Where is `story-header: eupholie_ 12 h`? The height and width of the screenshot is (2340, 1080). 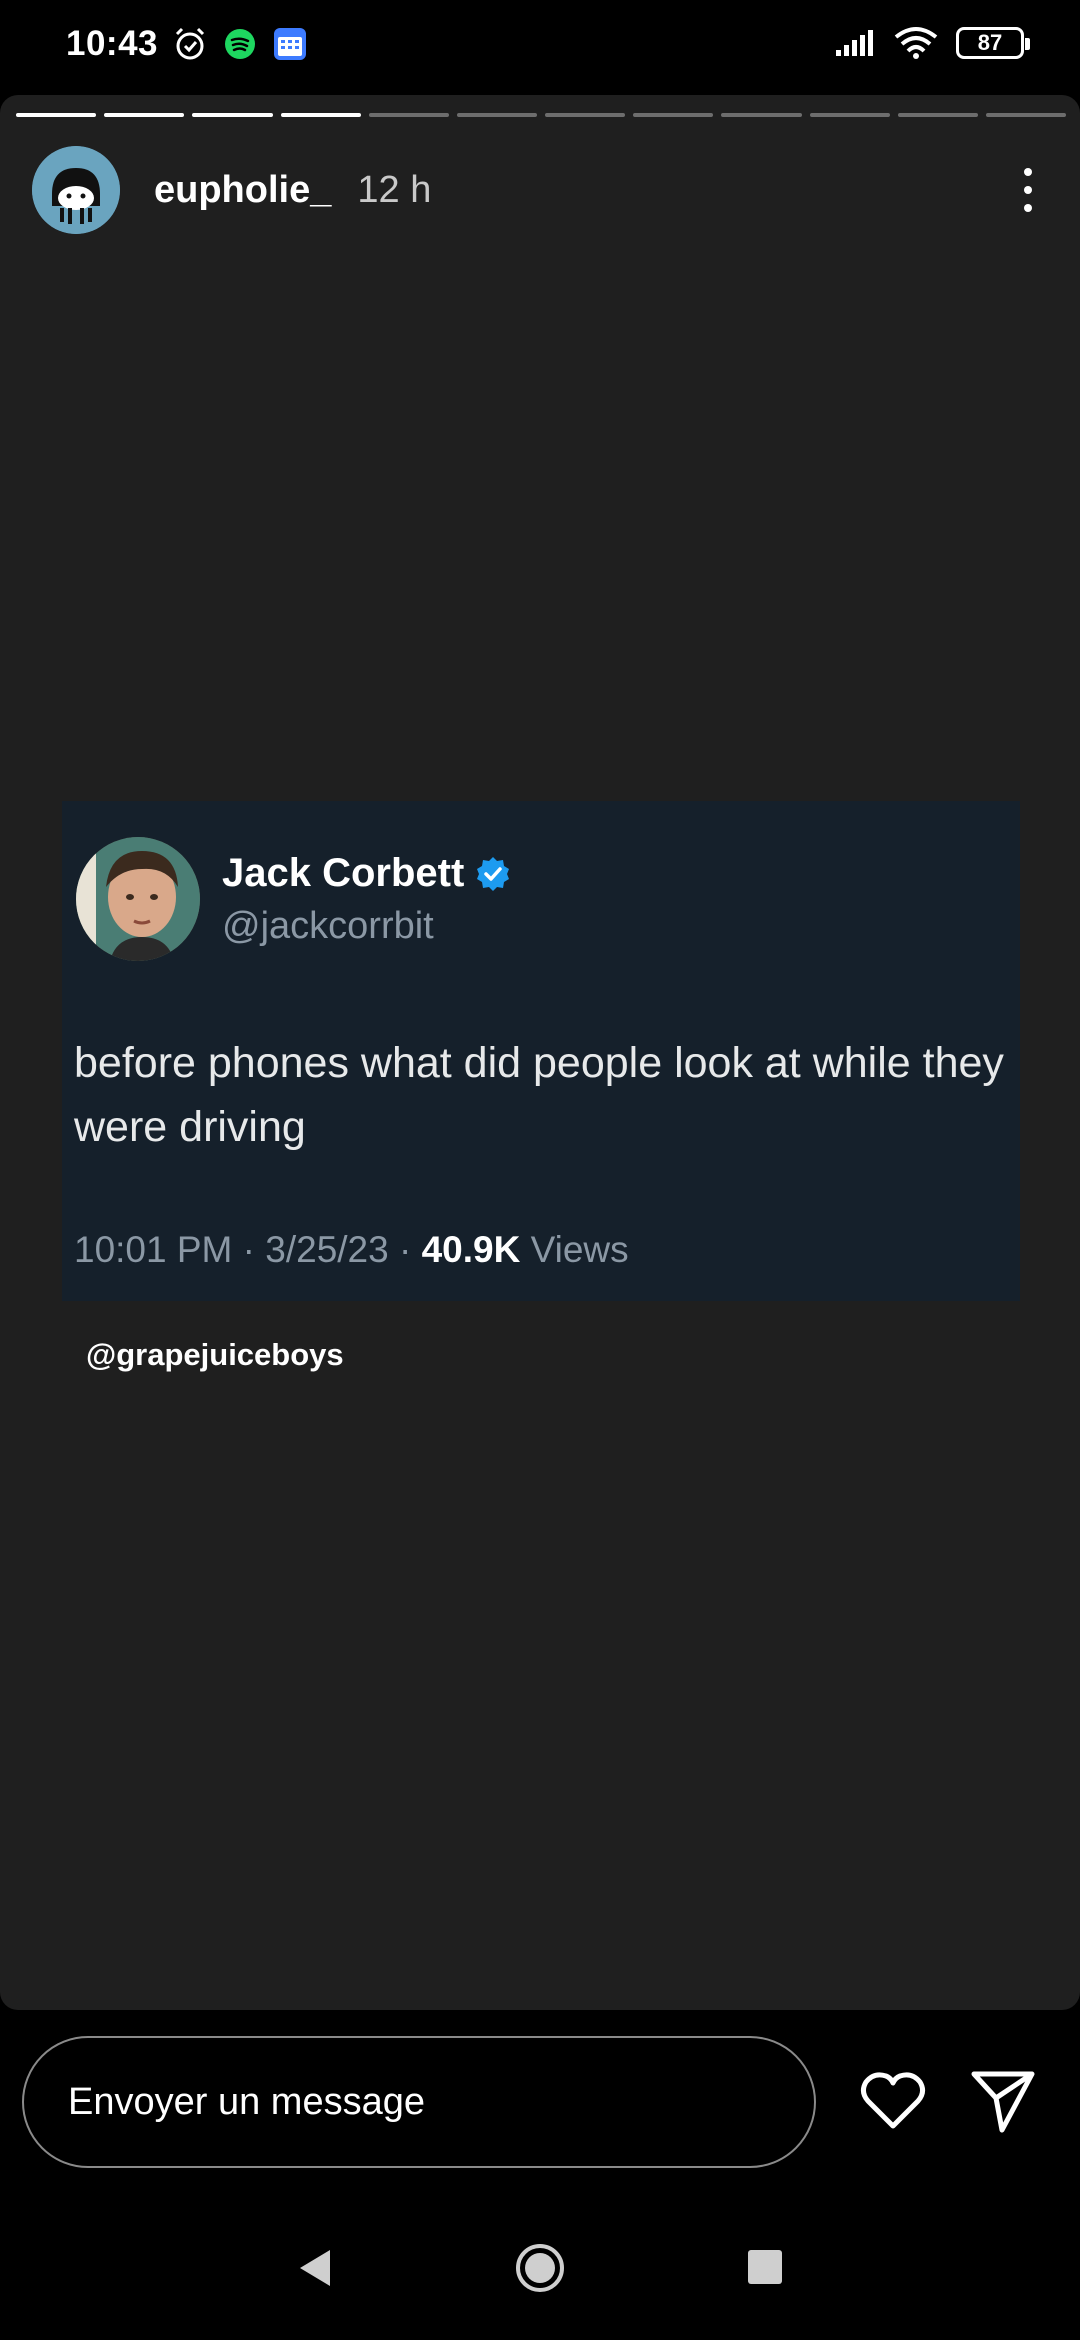 story-header: eupholie_ 12 h is located at coordinates (540, 190).